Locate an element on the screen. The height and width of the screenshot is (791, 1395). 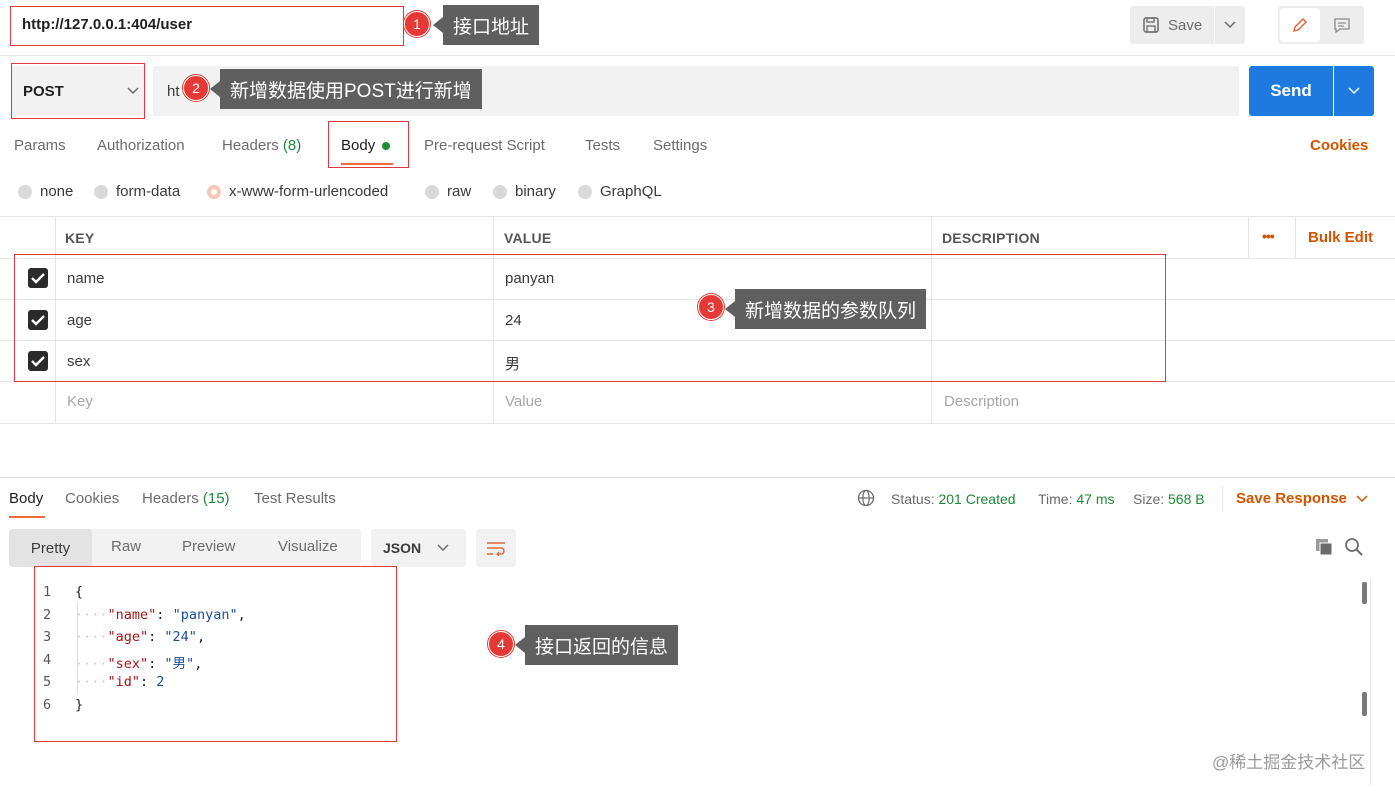
url-input-value: ht is located at coordinates (173, 91).